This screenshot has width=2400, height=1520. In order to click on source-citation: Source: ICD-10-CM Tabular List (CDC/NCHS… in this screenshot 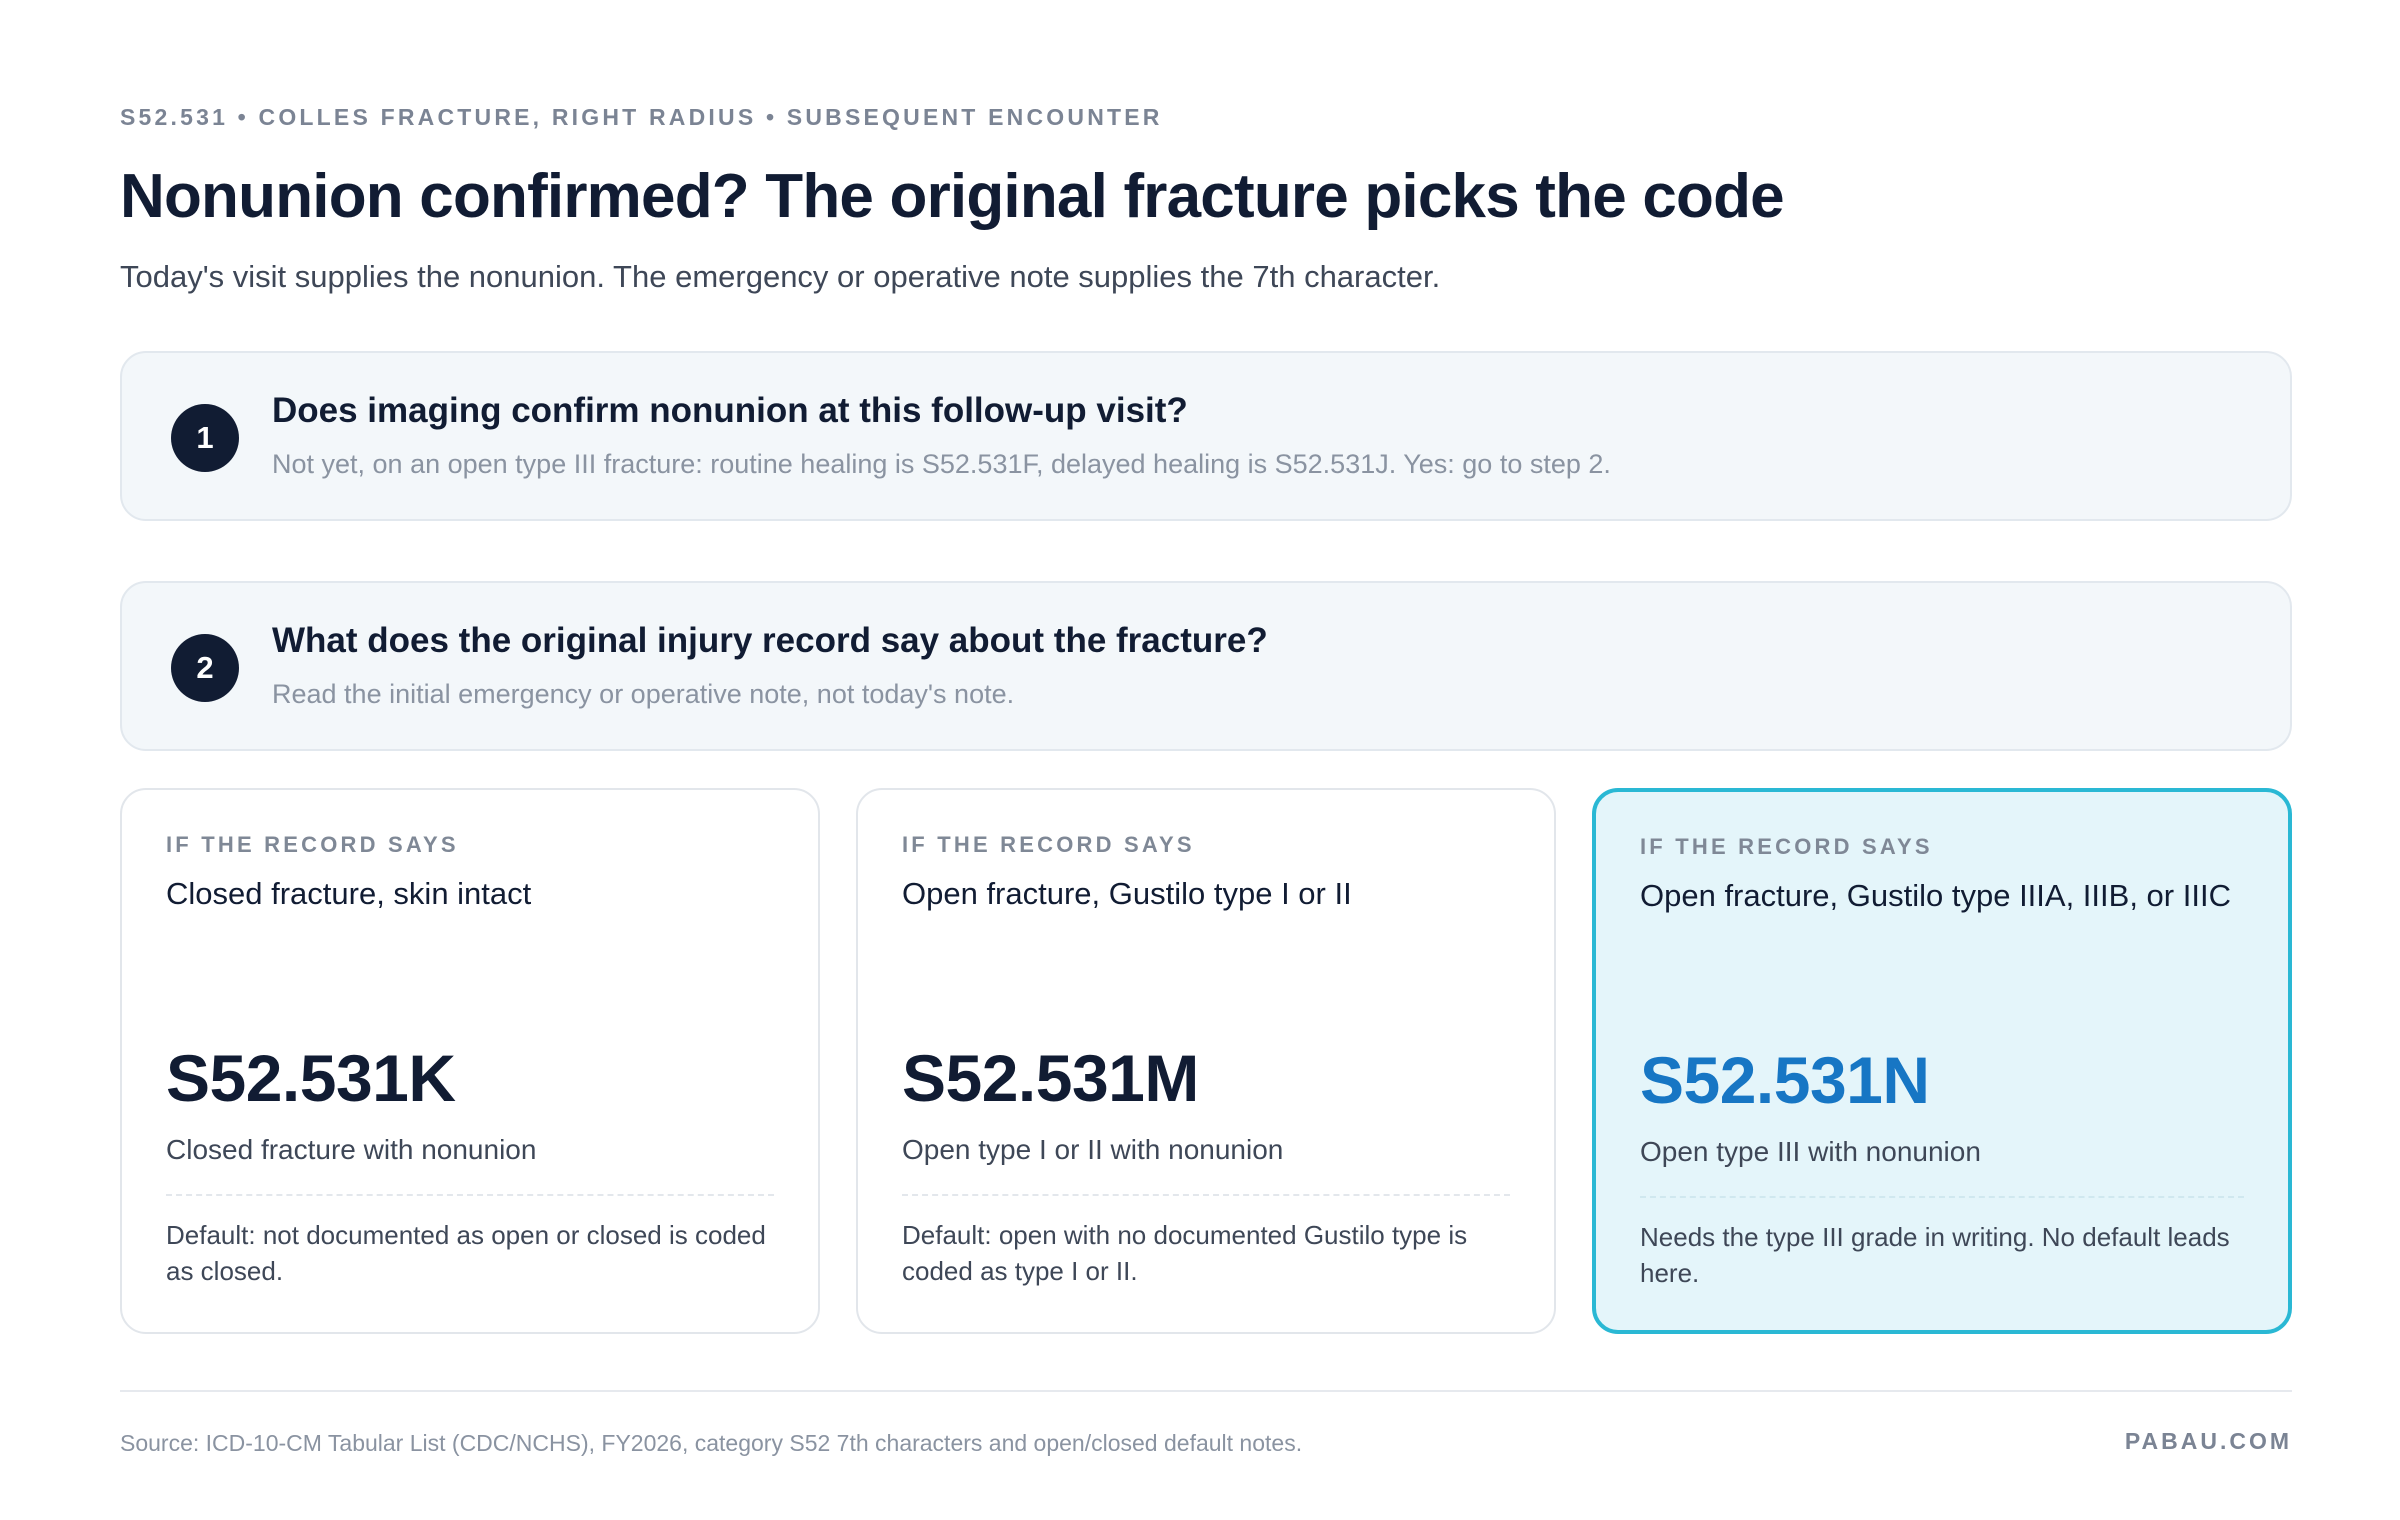, I will do `click(711, 1443)`.